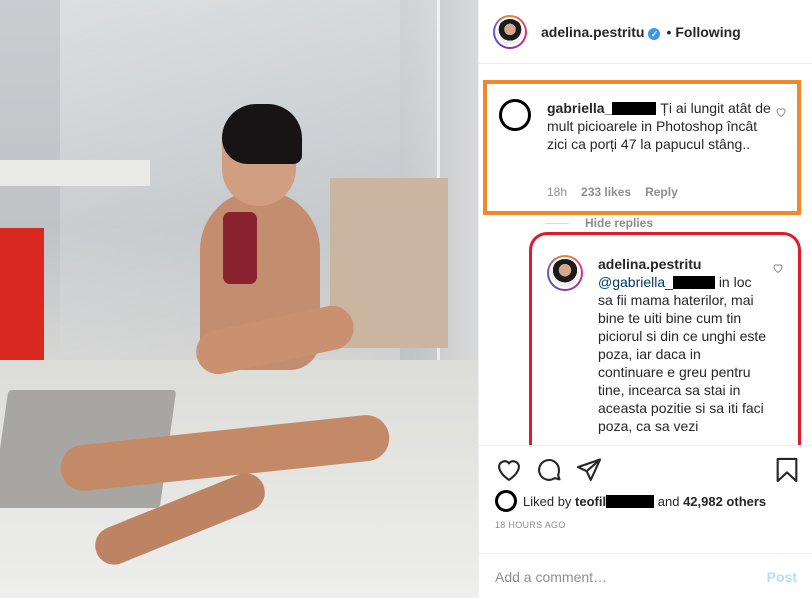  Describe the element at coordinates (509, 470) in the screenshot. I see `heart-icon` at that location.